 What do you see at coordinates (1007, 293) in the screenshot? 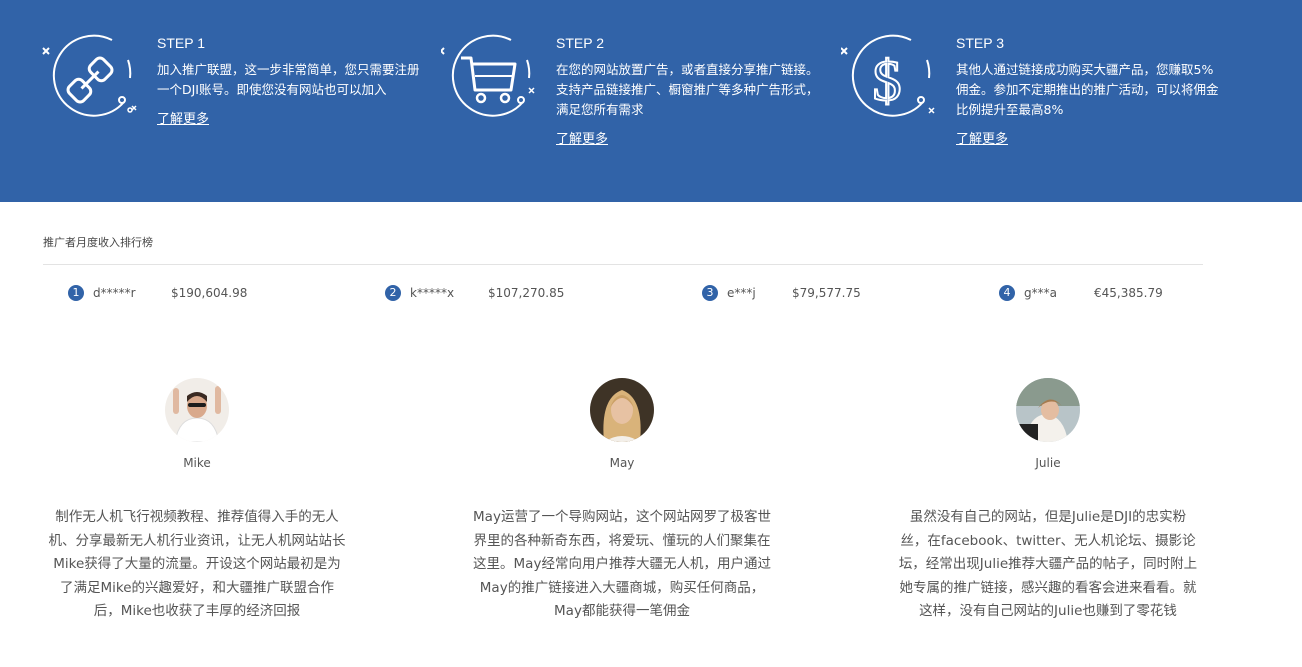
I see `rank-badge: 4` at bounding box center [1007, 293].